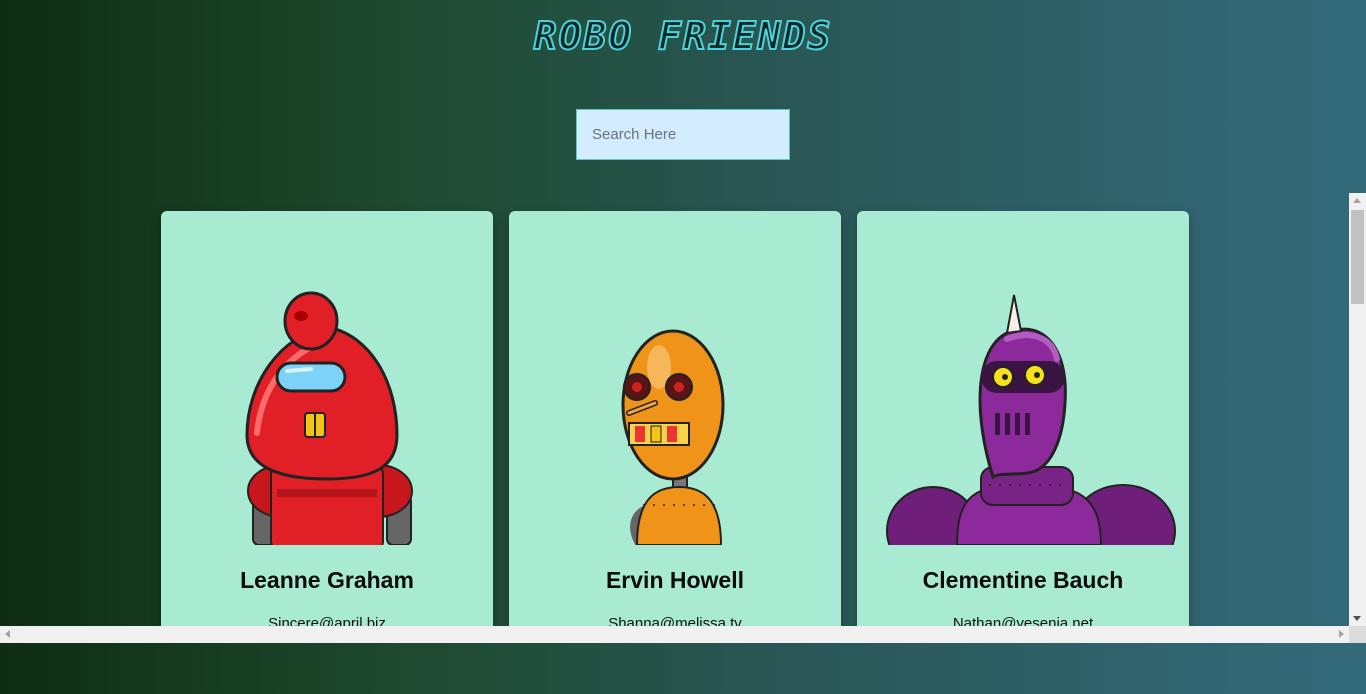 The width and height of the screenshot is (1366, 694). Describe the element at coordinates (1357, 409) in the screenshot. I see `vertical-scrollbar` at that location.